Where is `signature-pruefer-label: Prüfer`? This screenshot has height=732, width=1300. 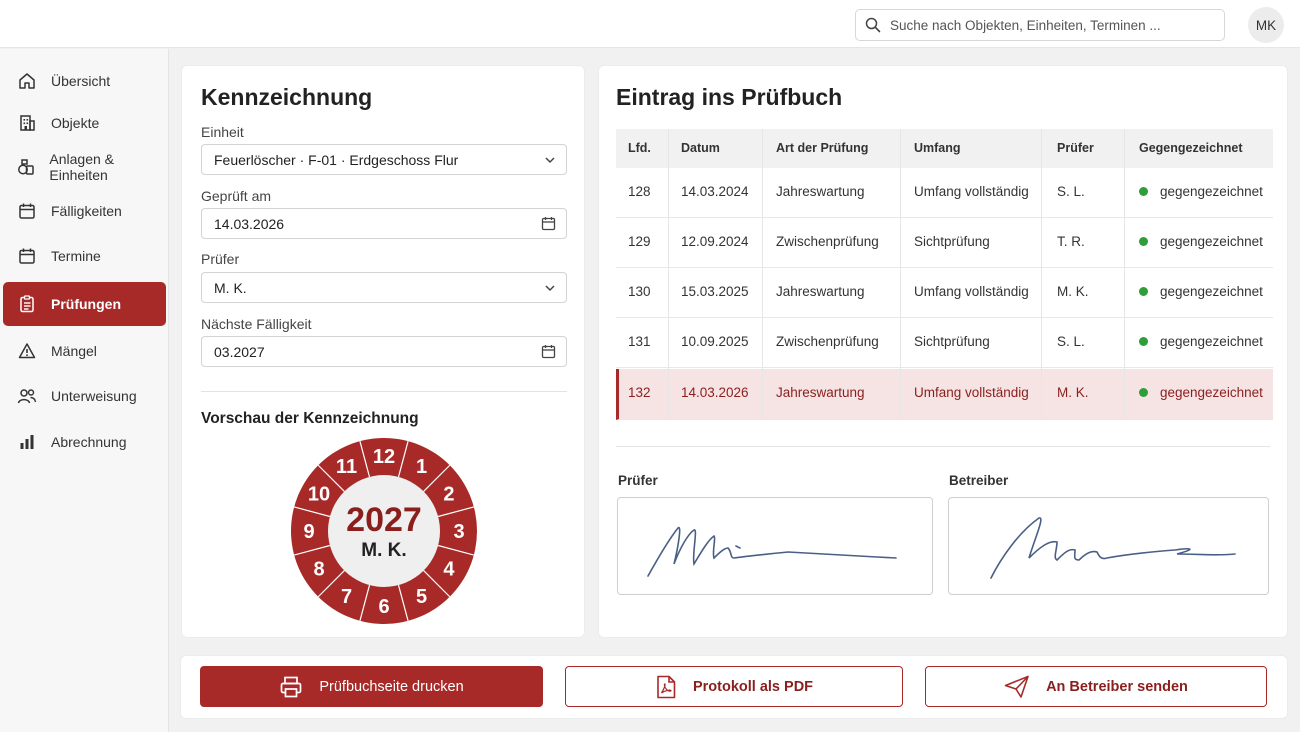
signature-pruefer-label: Prüfer is located at coordinates (638, 480).